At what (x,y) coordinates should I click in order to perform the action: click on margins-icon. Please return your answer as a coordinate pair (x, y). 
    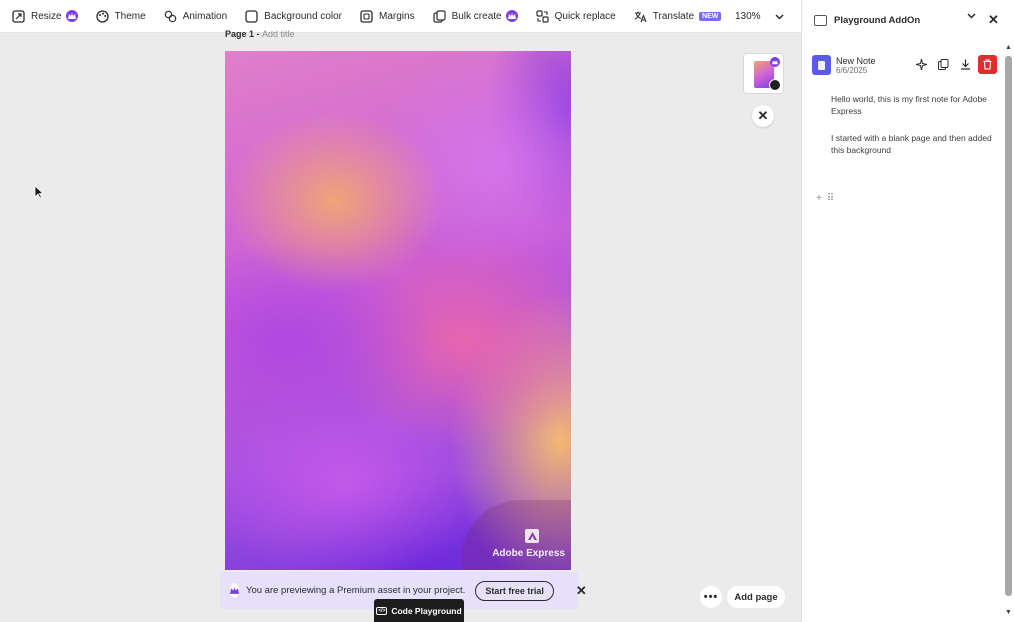
    Looking at the image, I should click on (366, 16).